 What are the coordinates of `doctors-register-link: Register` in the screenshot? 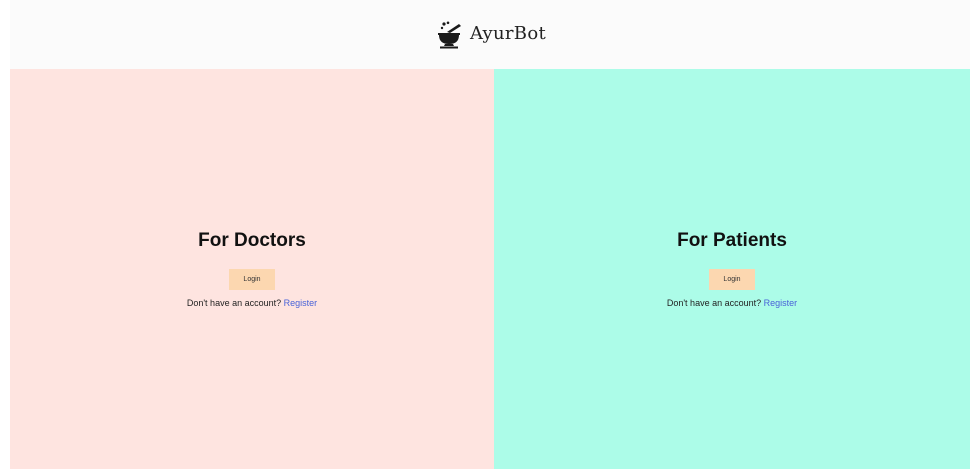 It's located at (301, 303).